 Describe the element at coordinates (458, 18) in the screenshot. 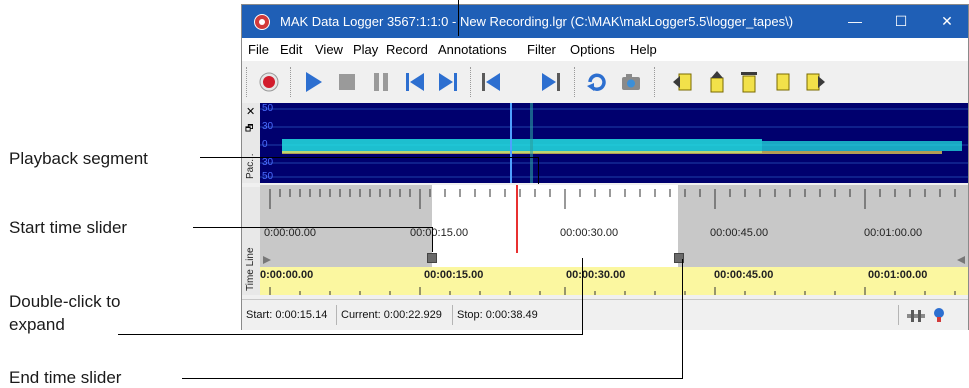

I see `callout-line-top` at that location.